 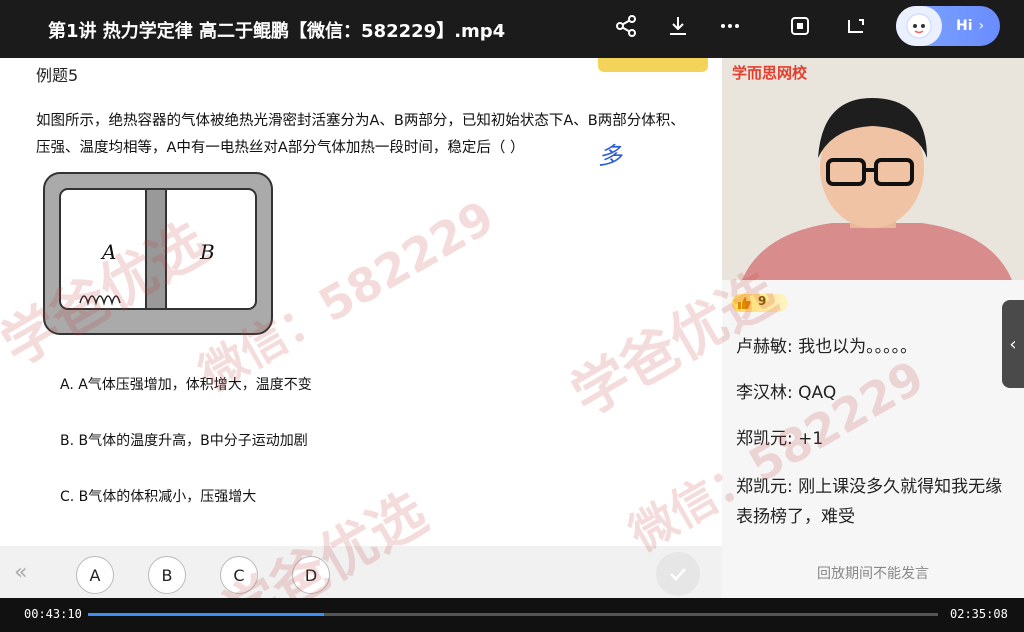 What do you see at coordinates (800, 26) in the screenshot?
I see `screenshot-icon` at bounding box center [800, 26].